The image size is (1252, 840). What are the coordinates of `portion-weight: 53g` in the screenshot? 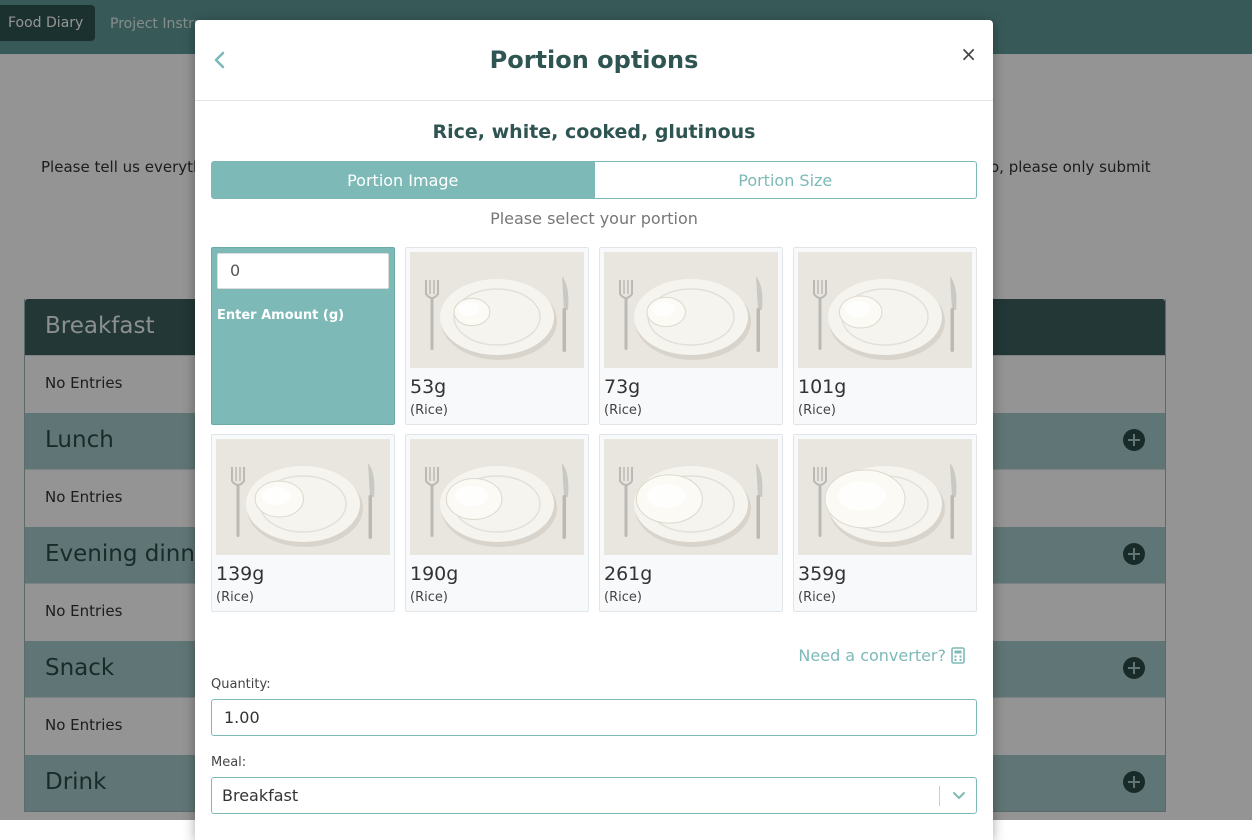 It's located at (428, 387).